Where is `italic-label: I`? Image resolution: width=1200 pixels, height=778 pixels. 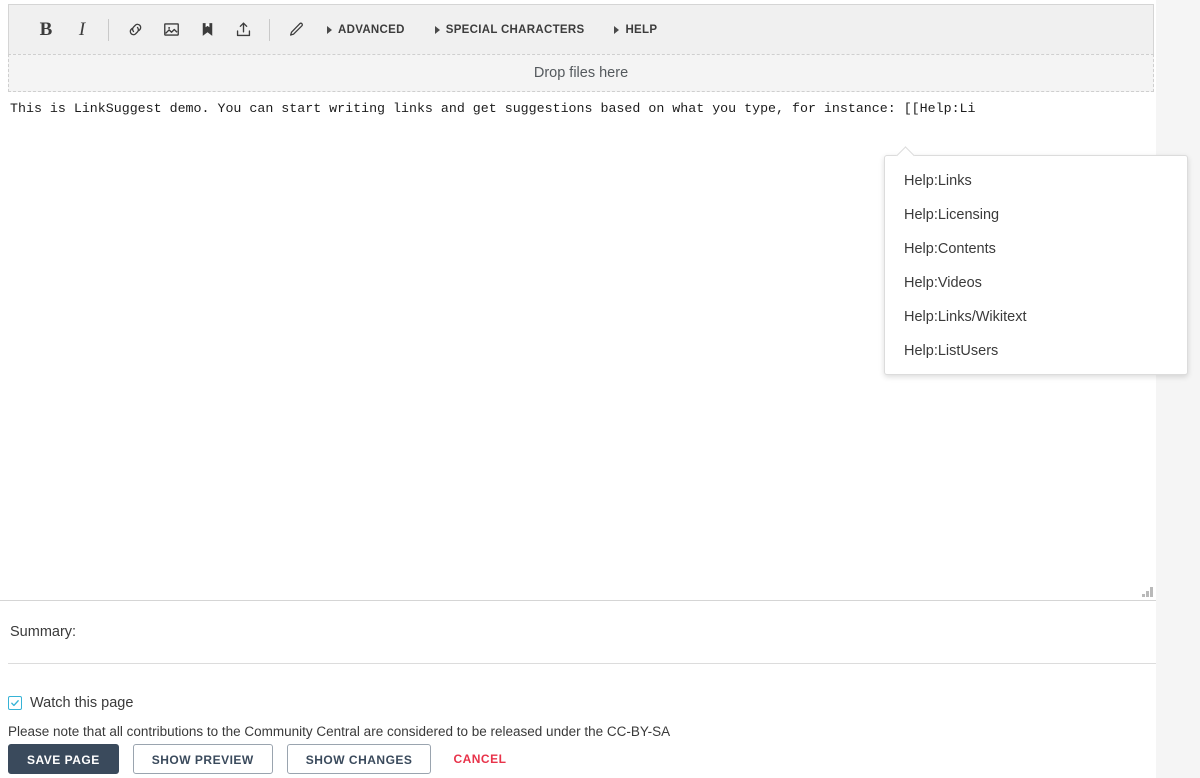
italic-label: I is located at coordinates (82, 29).